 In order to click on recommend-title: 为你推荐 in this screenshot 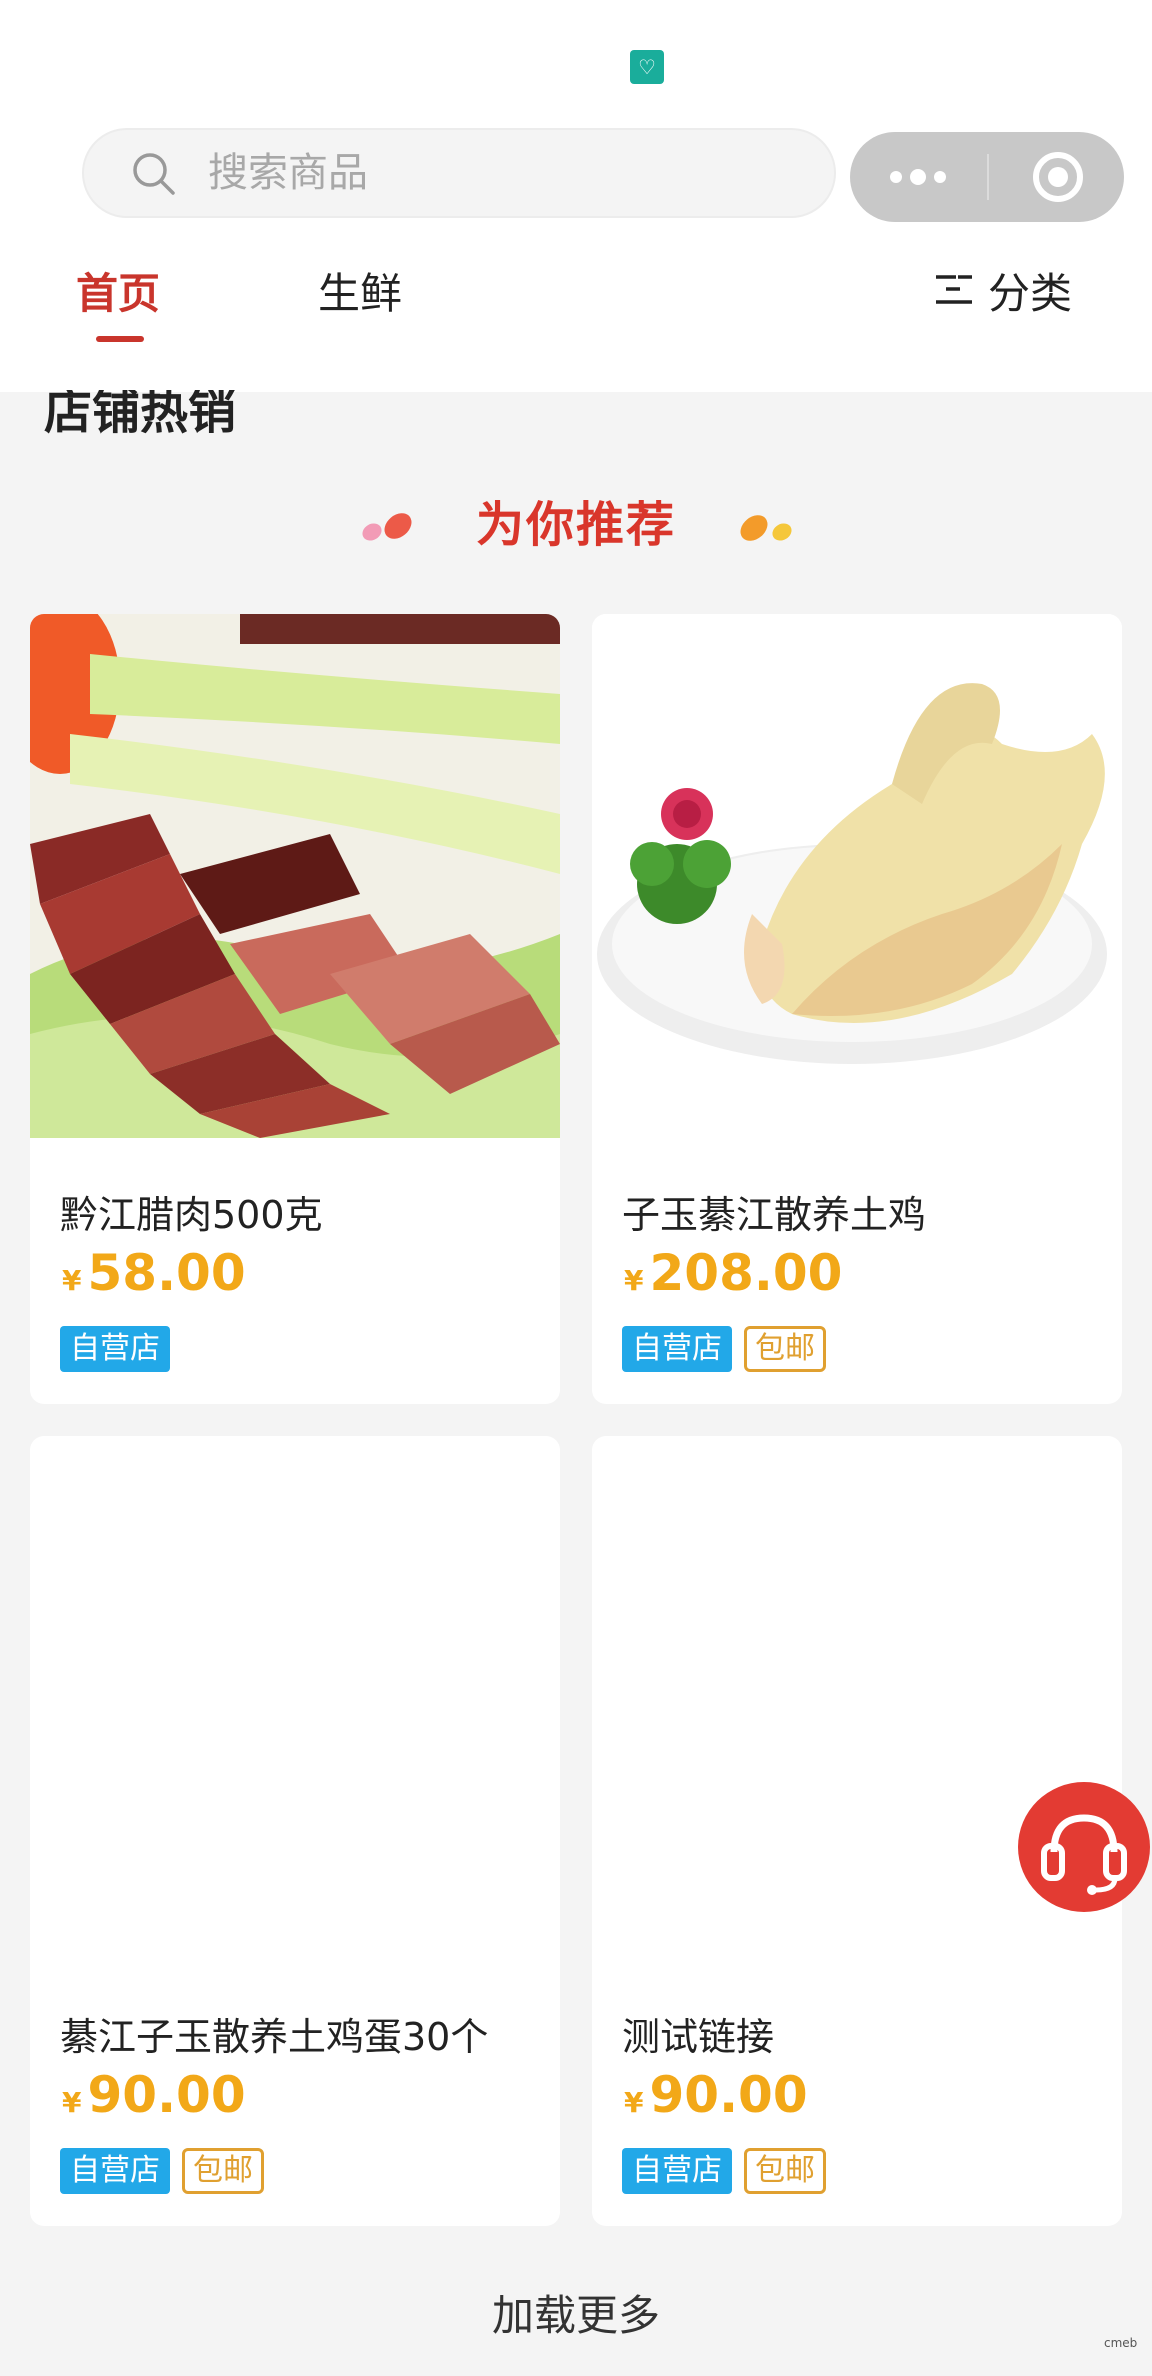, I will do `click(575, 525)`.